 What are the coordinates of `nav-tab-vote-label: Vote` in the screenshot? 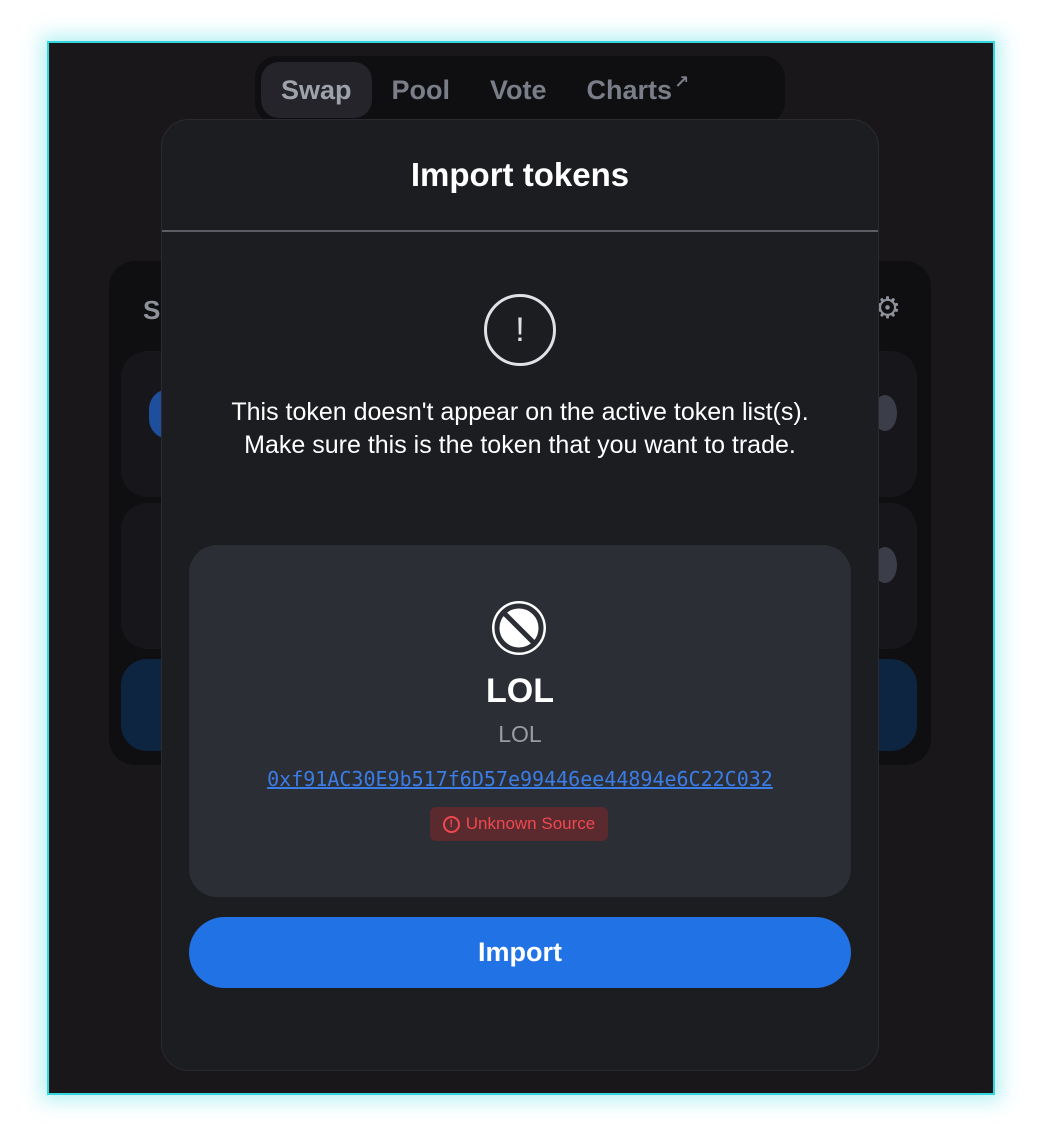 It's located at (518, 89).